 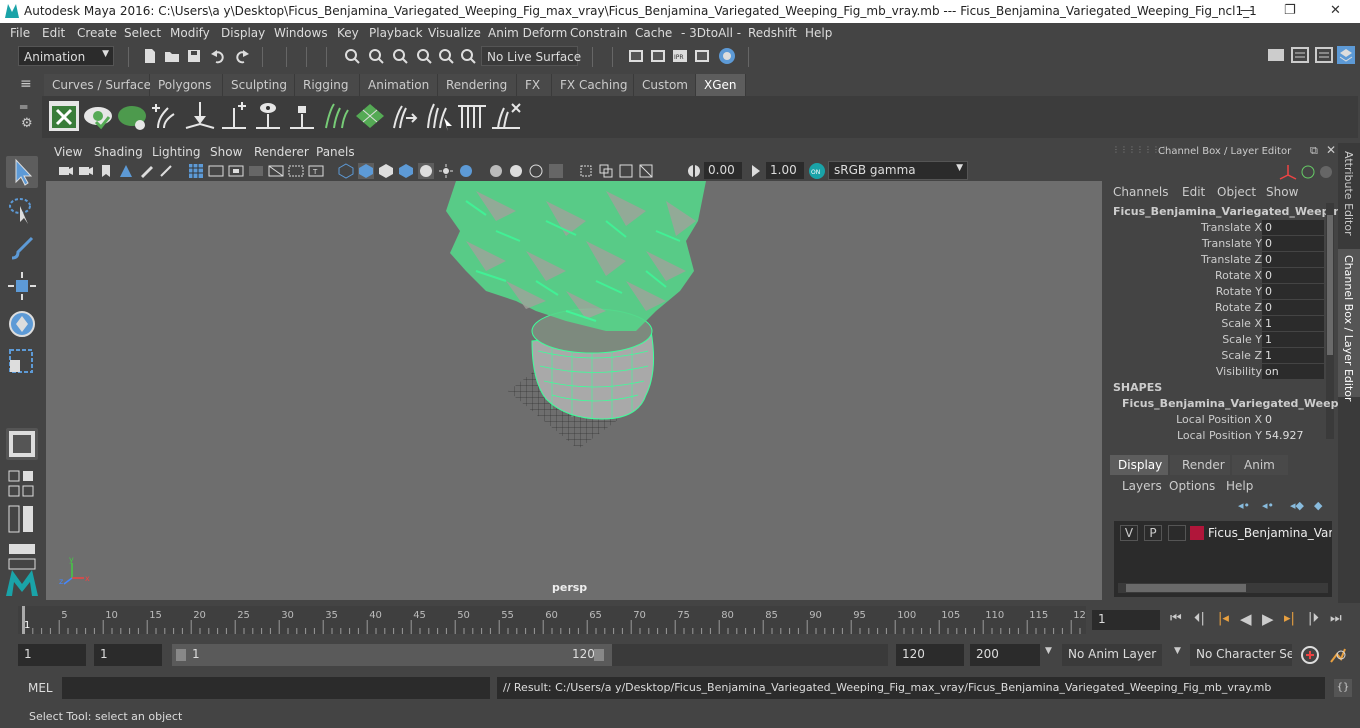 What do you see at coordinates (1222, 276) in the screenshot?
I see `attr-rotate-x: Rotate X0` at bounding box center [1222, 276].